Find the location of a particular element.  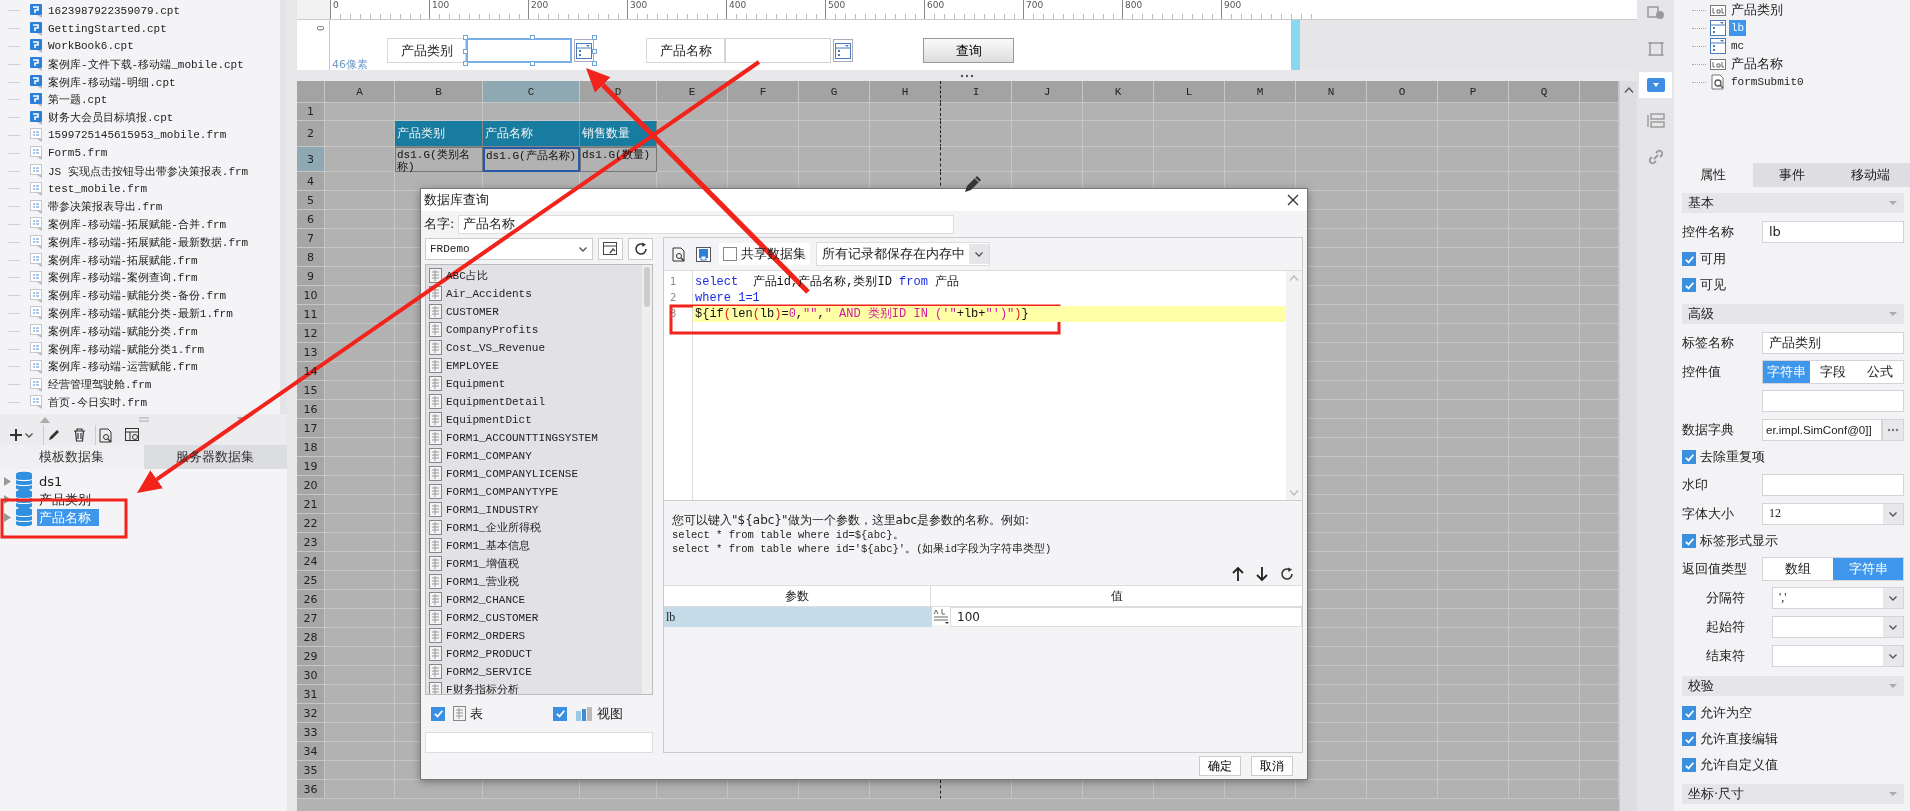

row-number: 1 is located at coordinates (311, 112).